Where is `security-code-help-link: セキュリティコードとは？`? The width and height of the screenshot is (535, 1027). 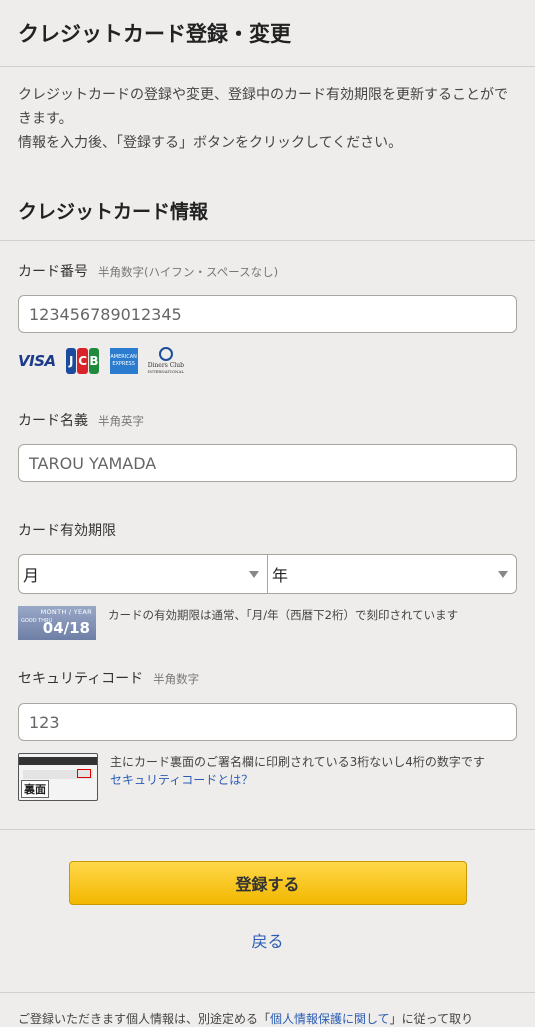
security-code-help-link: セキュリティコードとは？ is located at coordinates (297, 780).